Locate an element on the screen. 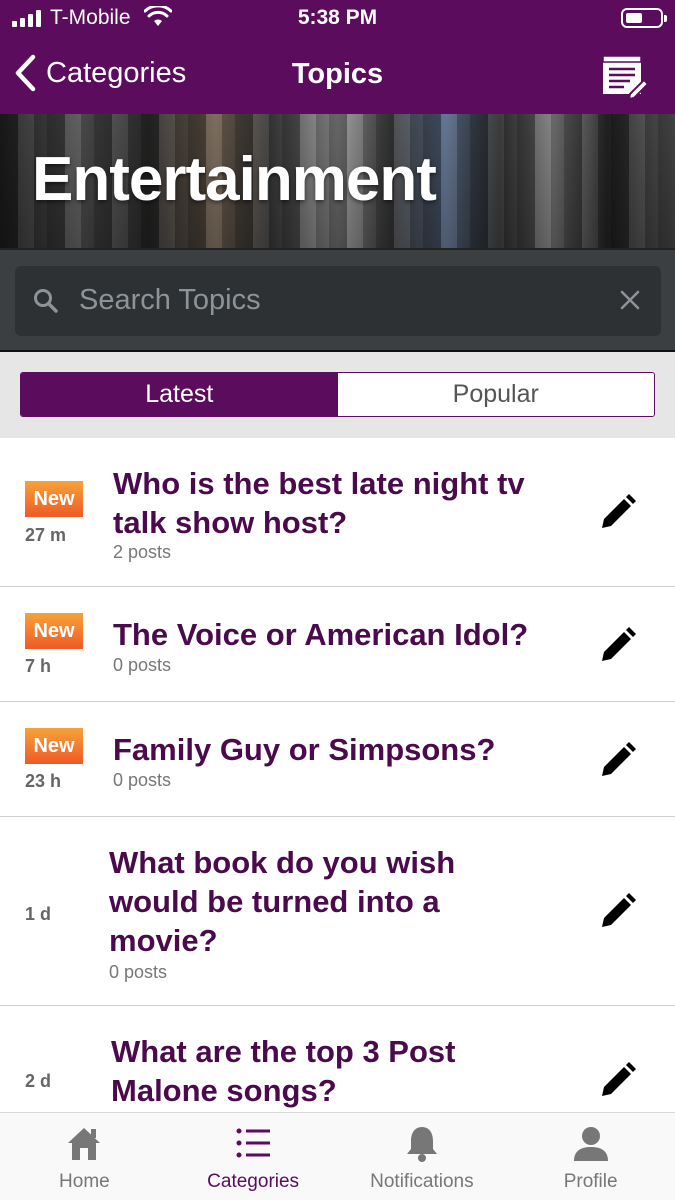 Image resolution: width=675 pixels, height=1200 pixels. tab-home-label: Home is located at coordinates (84, 1181).